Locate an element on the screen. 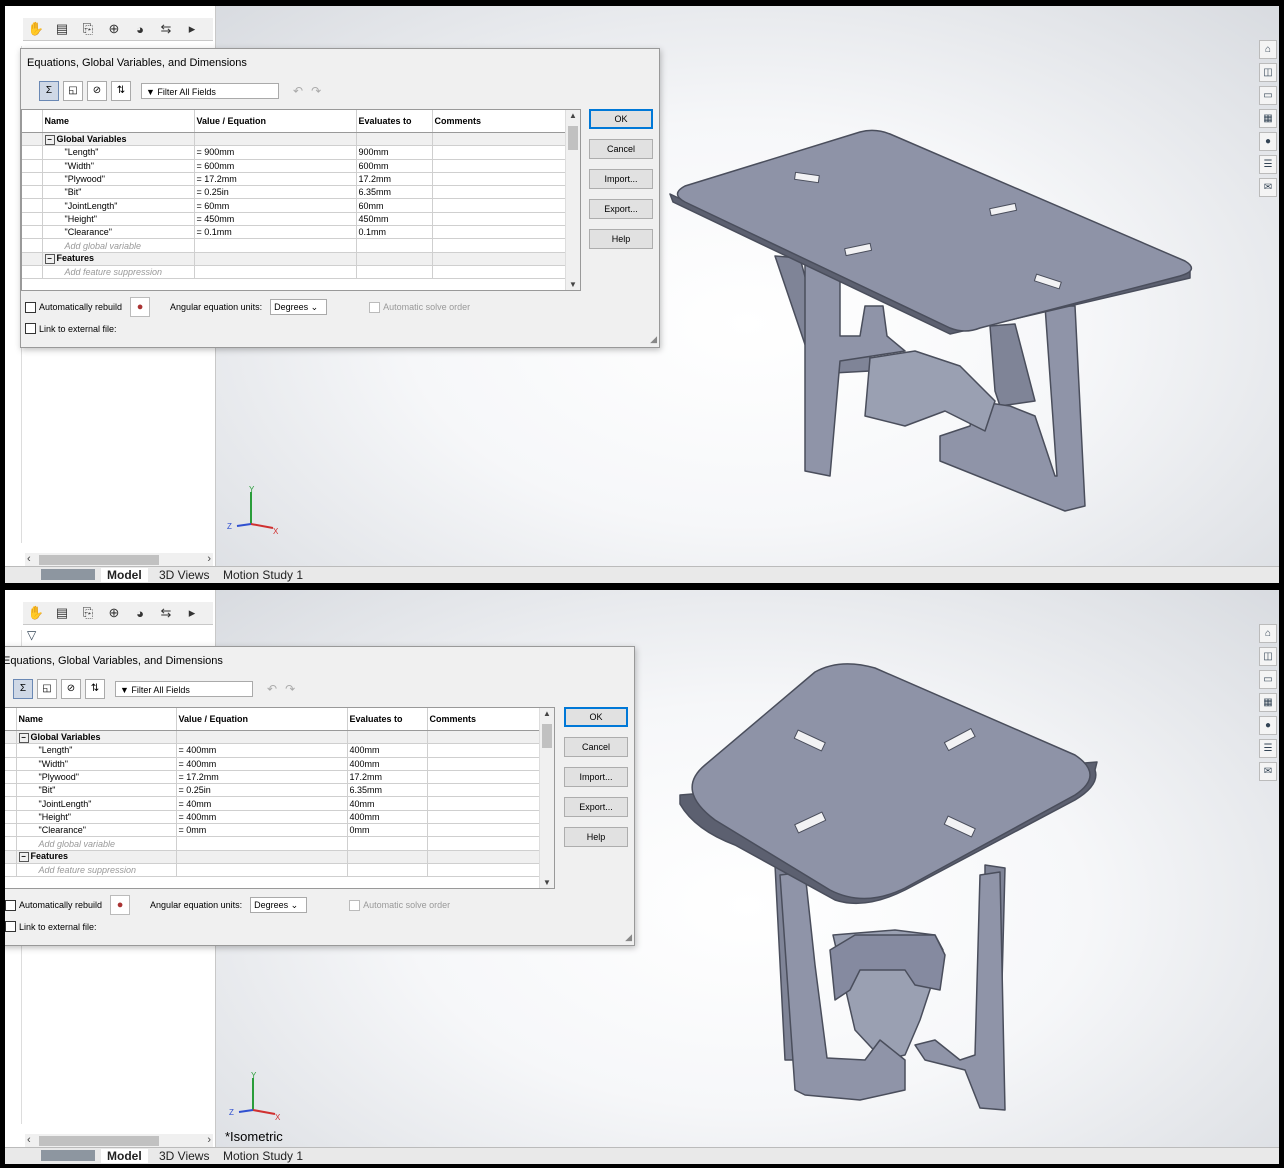 This screenshot has height=1168, width=1284. help-button: Help is located at coordinates (596, 837).